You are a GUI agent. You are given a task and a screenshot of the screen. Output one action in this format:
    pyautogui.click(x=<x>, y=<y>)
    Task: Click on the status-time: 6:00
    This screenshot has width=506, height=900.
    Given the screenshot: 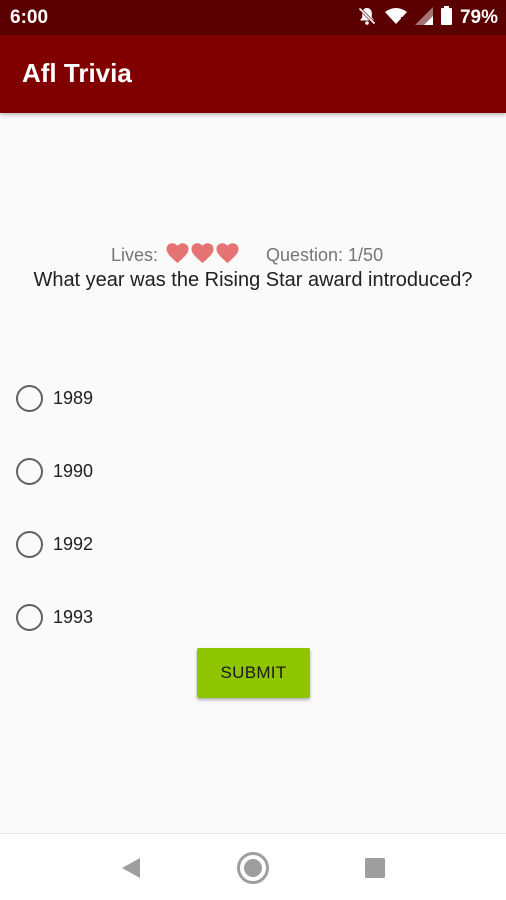 What is the action you would take?
    pyautogui.click(x=29, y=17)
    